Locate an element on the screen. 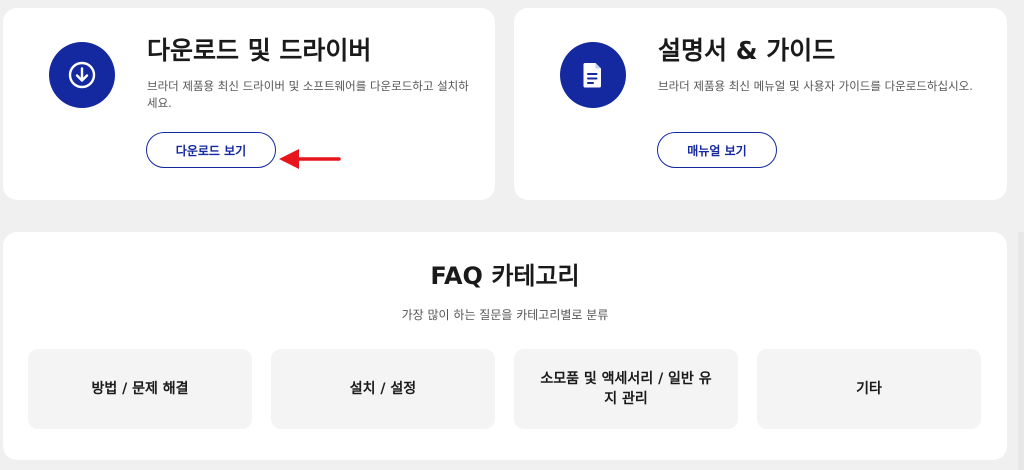 This screenshot has width=1024, height=470. download-circle-icon is located at coordinates (82, 75).